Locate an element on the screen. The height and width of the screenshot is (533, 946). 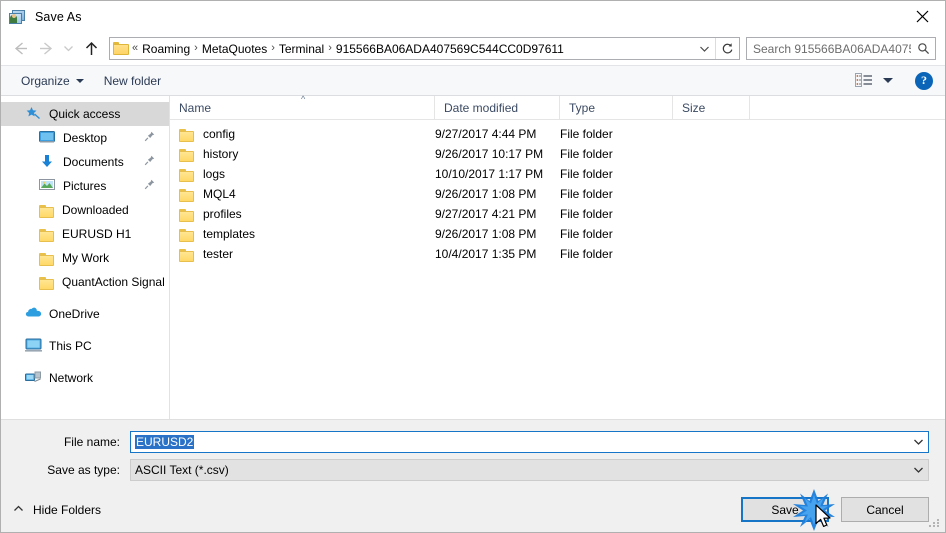
file-name-cell: tester is located at coordinates (302, 254).